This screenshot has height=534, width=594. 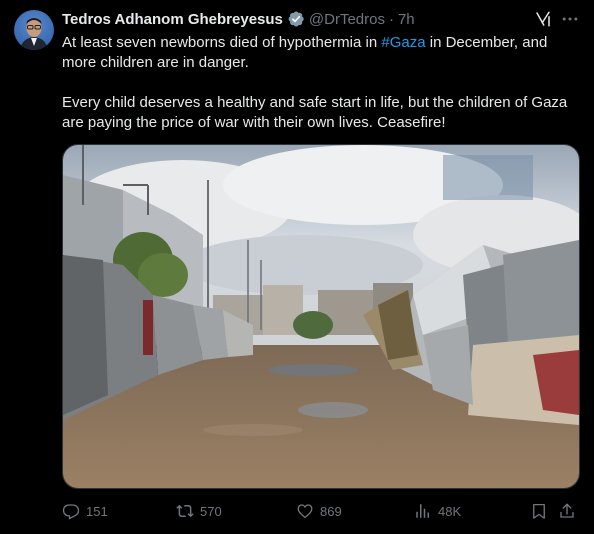 I want to click on grok-icon, so click(x=543, y=19).